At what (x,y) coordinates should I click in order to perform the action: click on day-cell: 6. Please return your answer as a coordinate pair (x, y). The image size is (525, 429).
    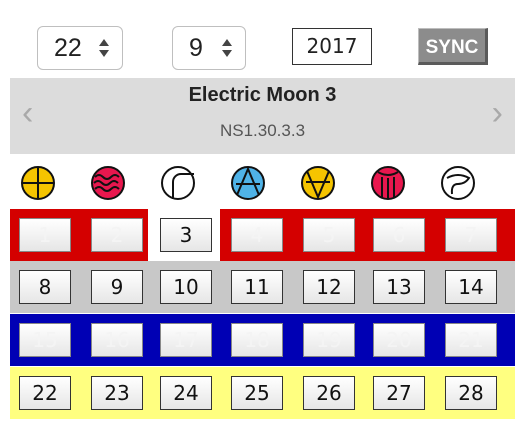
    Looking at the image, I should click on (399, 235).